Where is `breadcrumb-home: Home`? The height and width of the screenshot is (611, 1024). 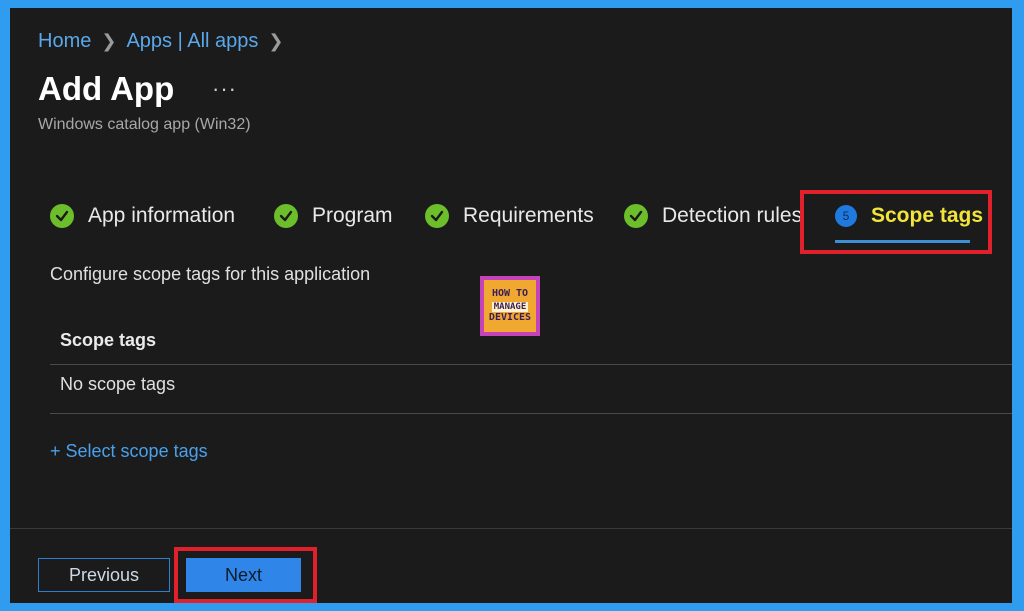 breadcrumb-home: Home is located at coordinates (64, 41).